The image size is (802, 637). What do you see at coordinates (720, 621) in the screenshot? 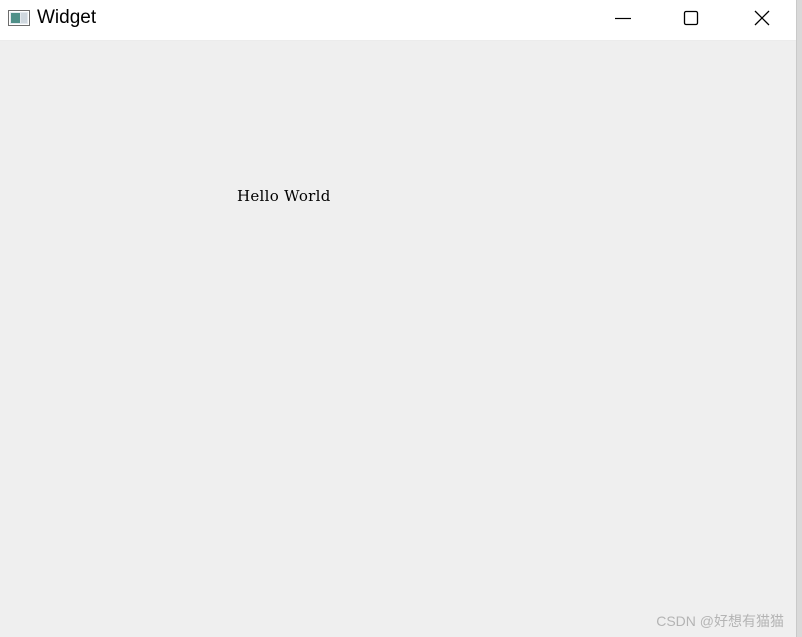
I see `watermark-text: CSDN @好想有猫猫` at bounding box center [720, 621].